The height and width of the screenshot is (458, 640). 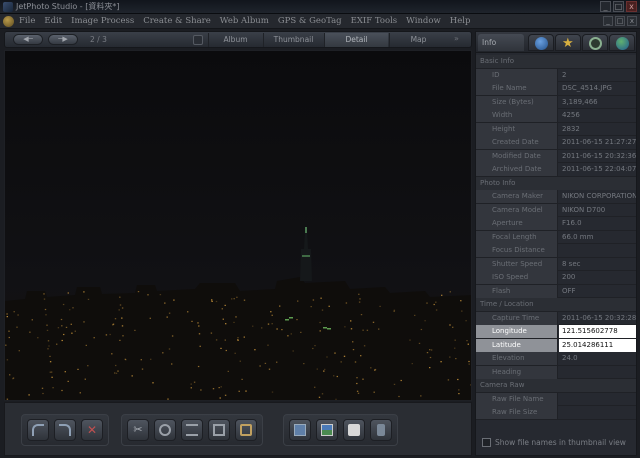 I want to click on doc-close-button: x, so click(x=632, y=21).